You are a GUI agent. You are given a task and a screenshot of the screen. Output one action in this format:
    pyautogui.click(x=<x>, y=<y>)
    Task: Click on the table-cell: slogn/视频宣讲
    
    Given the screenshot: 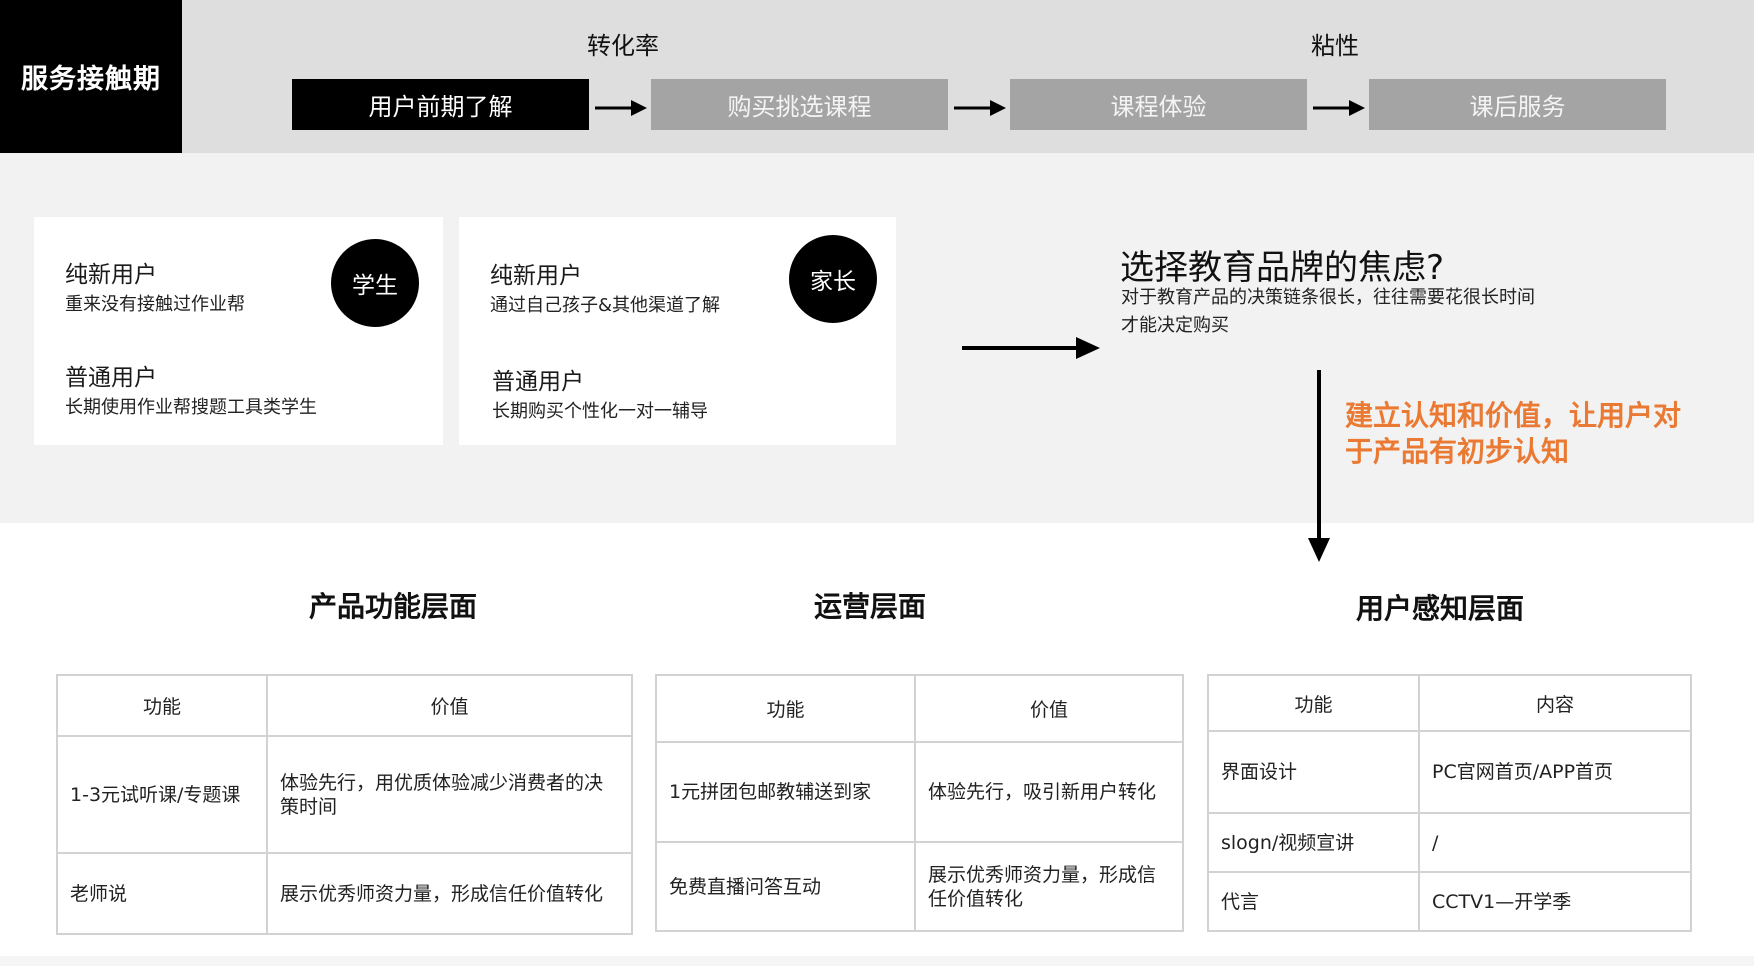 What is the action you would take?
    pyautogui.click(x=1313, y=842)
    